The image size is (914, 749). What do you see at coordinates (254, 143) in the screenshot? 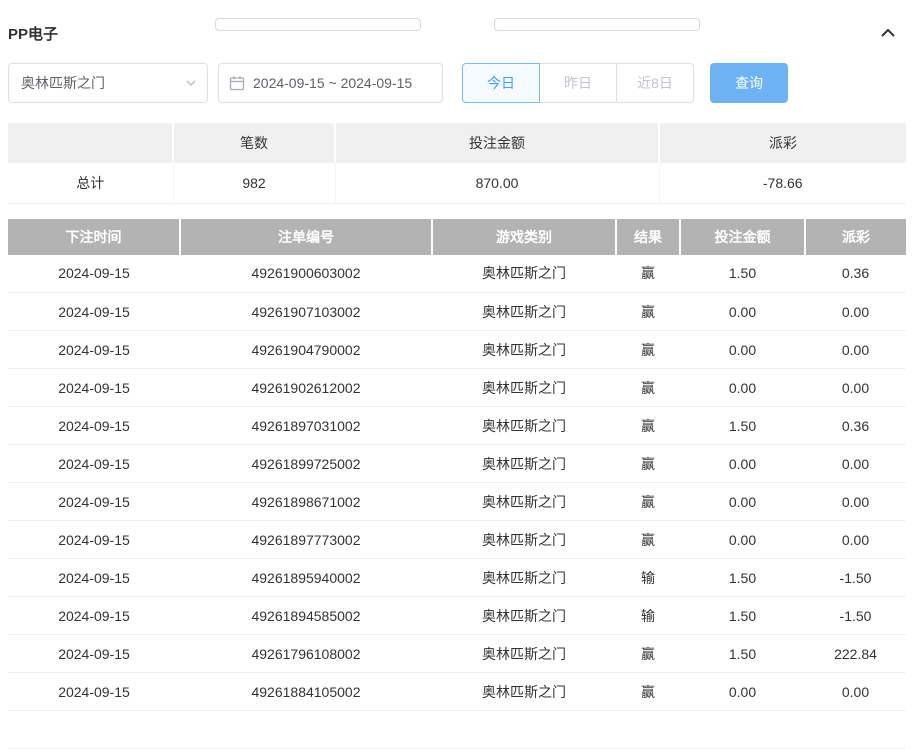
I see `summary-header-count: 笔数` at bounding box center [254, 143].